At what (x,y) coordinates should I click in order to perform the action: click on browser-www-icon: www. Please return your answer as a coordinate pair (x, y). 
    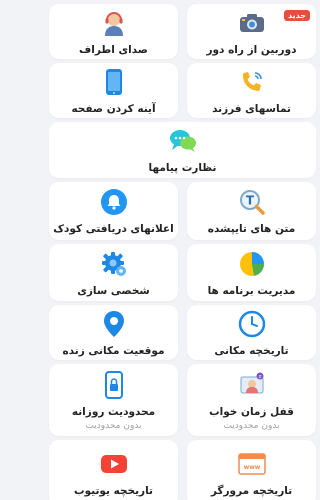
    Looking at the image, I should click on (252, 464).